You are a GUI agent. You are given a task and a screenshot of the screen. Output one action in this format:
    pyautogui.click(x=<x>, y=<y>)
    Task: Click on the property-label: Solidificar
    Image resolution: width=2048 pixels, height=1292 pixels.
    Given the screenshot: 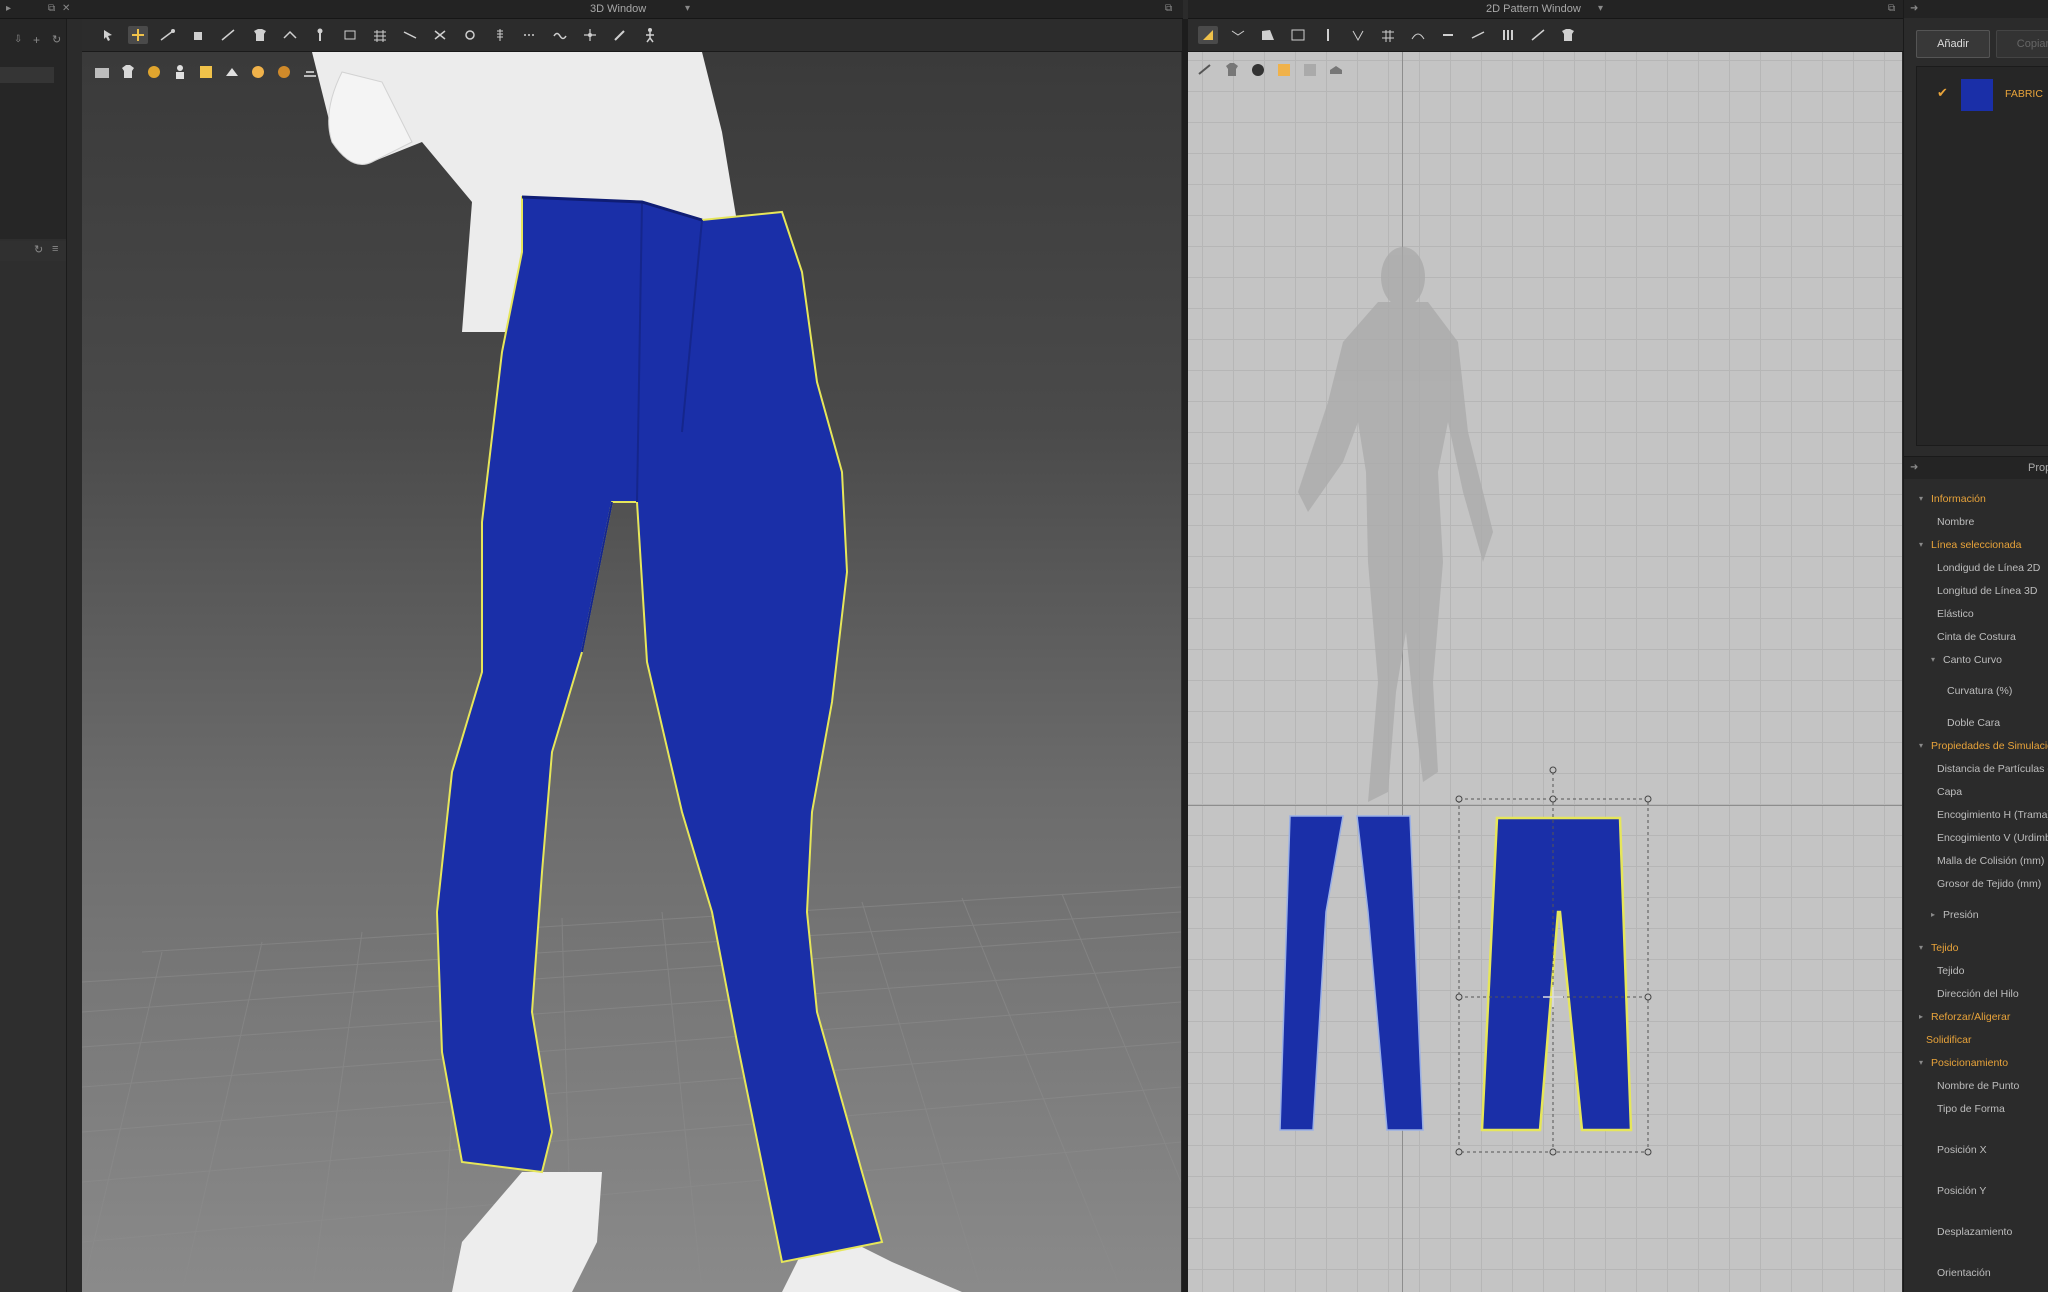 What is the action you would take?
    pyautogui.click(x=1949, y=1040)
    